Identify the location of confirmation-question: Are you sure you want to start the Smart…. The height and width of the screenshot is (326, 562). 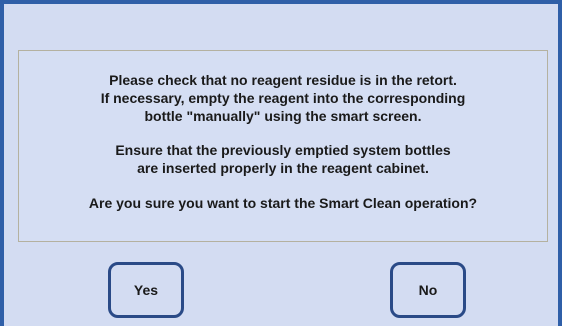
(283, 203).